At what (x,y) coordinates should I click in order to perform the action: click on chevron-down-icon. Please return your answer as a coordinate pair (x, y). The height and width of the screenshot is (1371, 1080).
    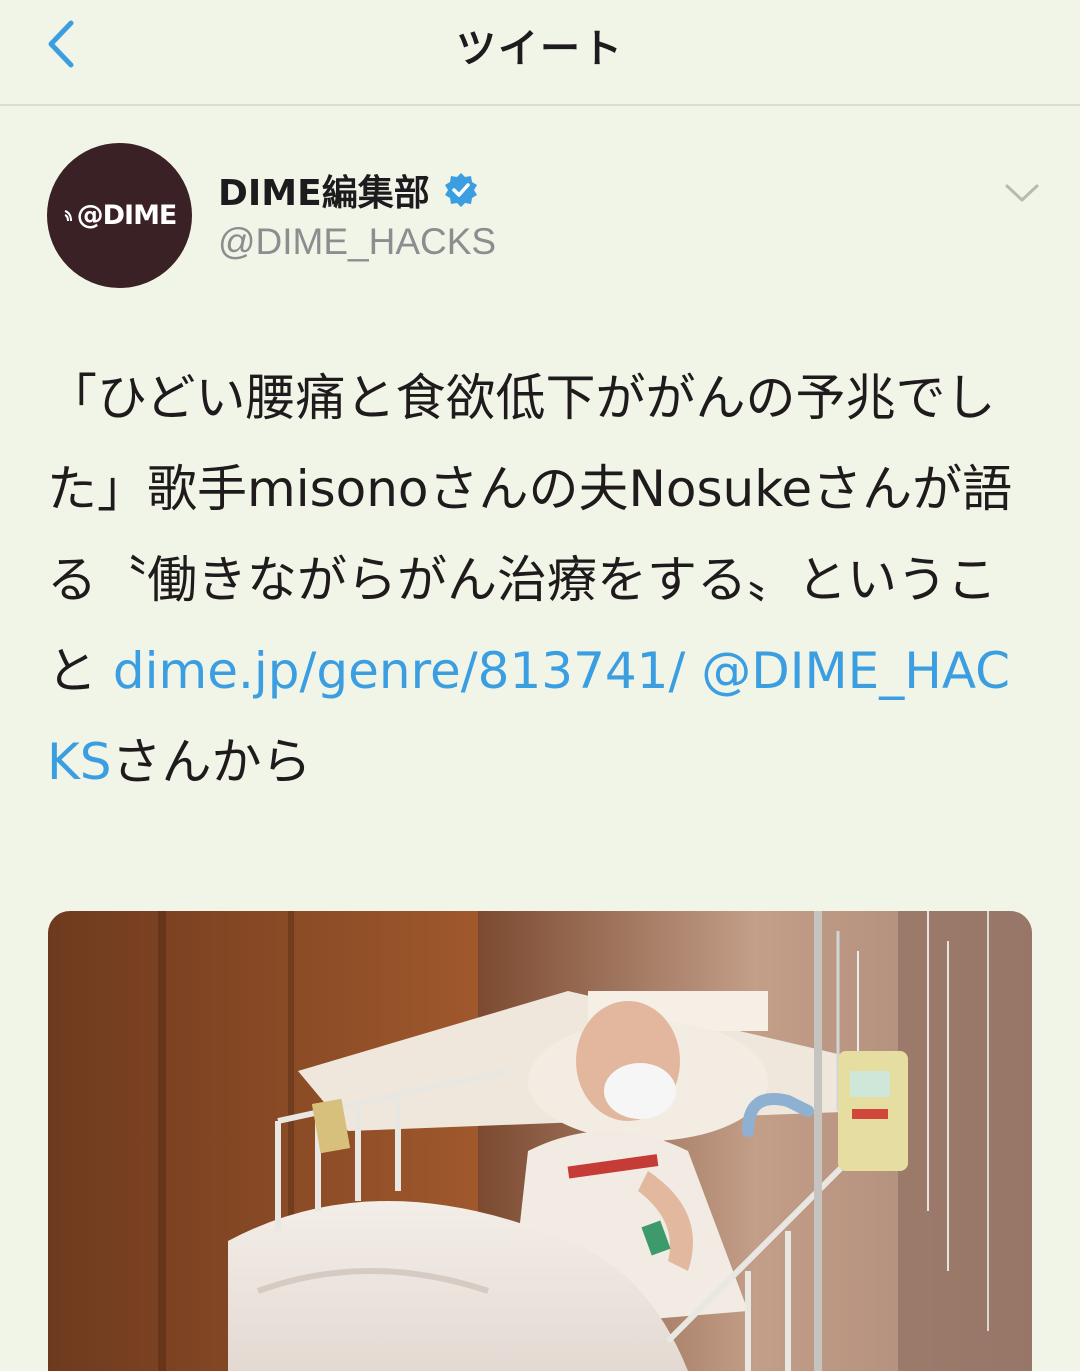
    Looking at the image, I should click on (1022, 195).